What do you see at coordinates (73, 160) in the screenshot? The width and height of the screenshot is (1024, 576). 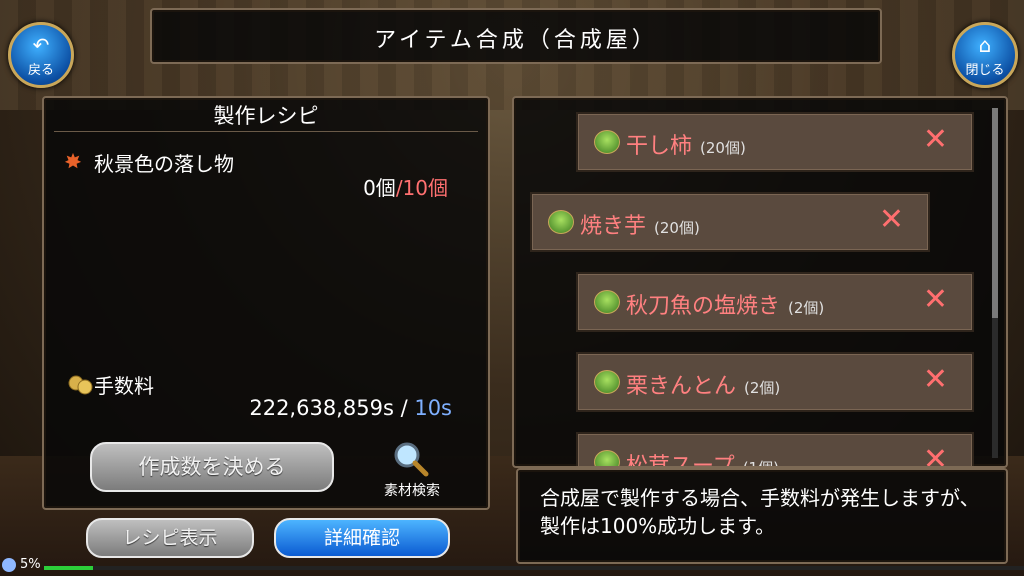 I see `maple-leaf-icon` at bounding box center [73, 160].